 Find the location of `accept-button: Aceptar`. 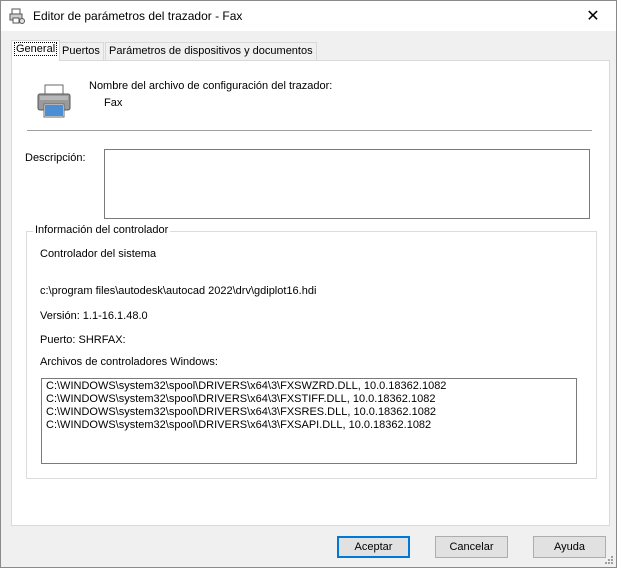

accept-button: Aceptar is located at coordinates (373, 547).